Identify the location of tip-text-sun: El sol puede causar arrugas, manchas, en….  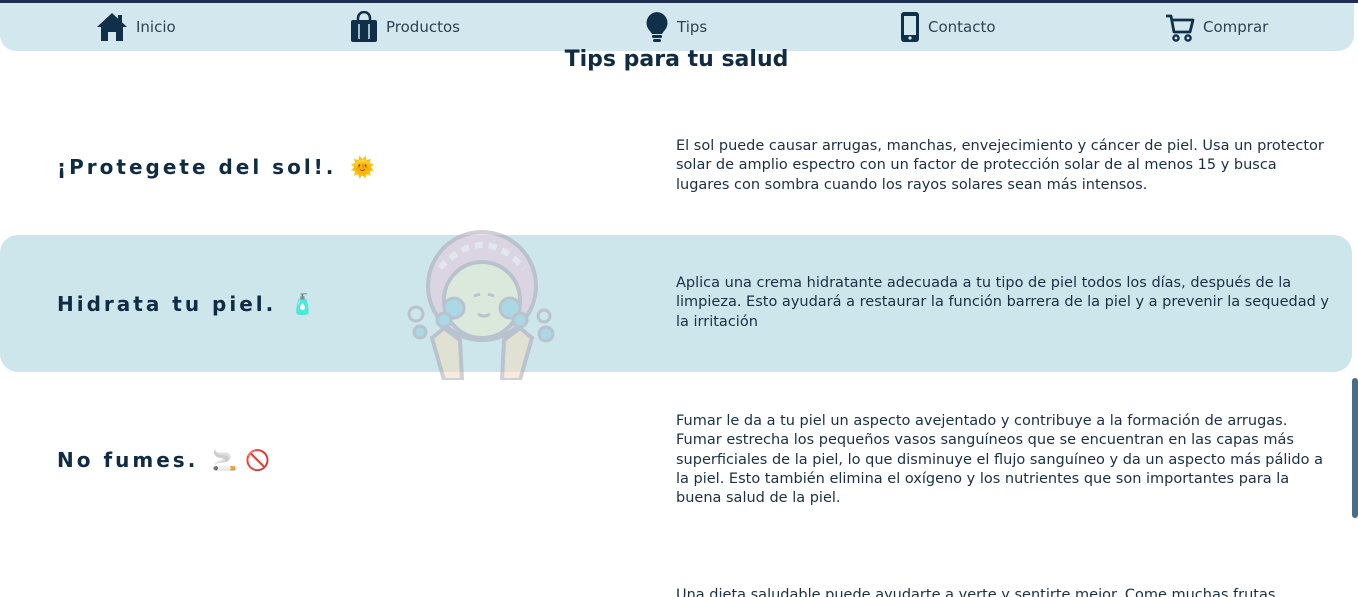
(1000, 165).